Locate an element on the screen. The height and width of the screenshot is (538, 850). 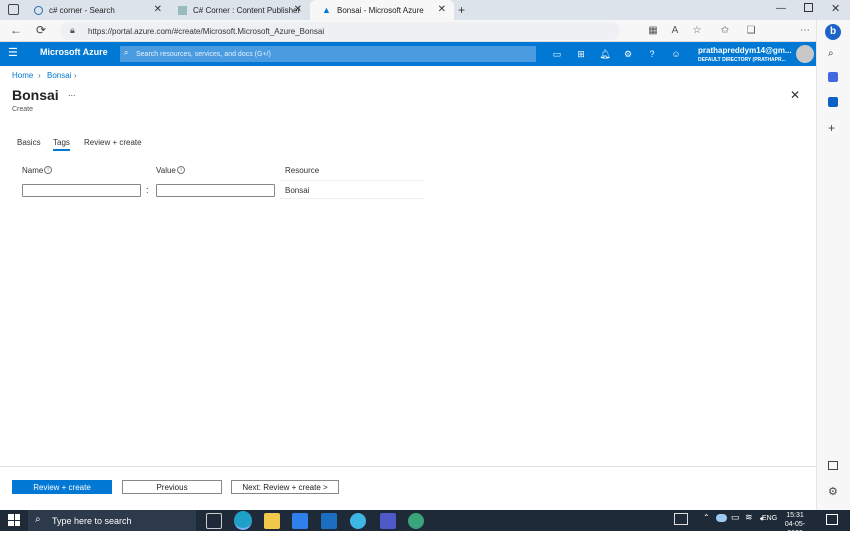
tab-title: C# Corner : Content Publisher is located at coordinates (247, 10).